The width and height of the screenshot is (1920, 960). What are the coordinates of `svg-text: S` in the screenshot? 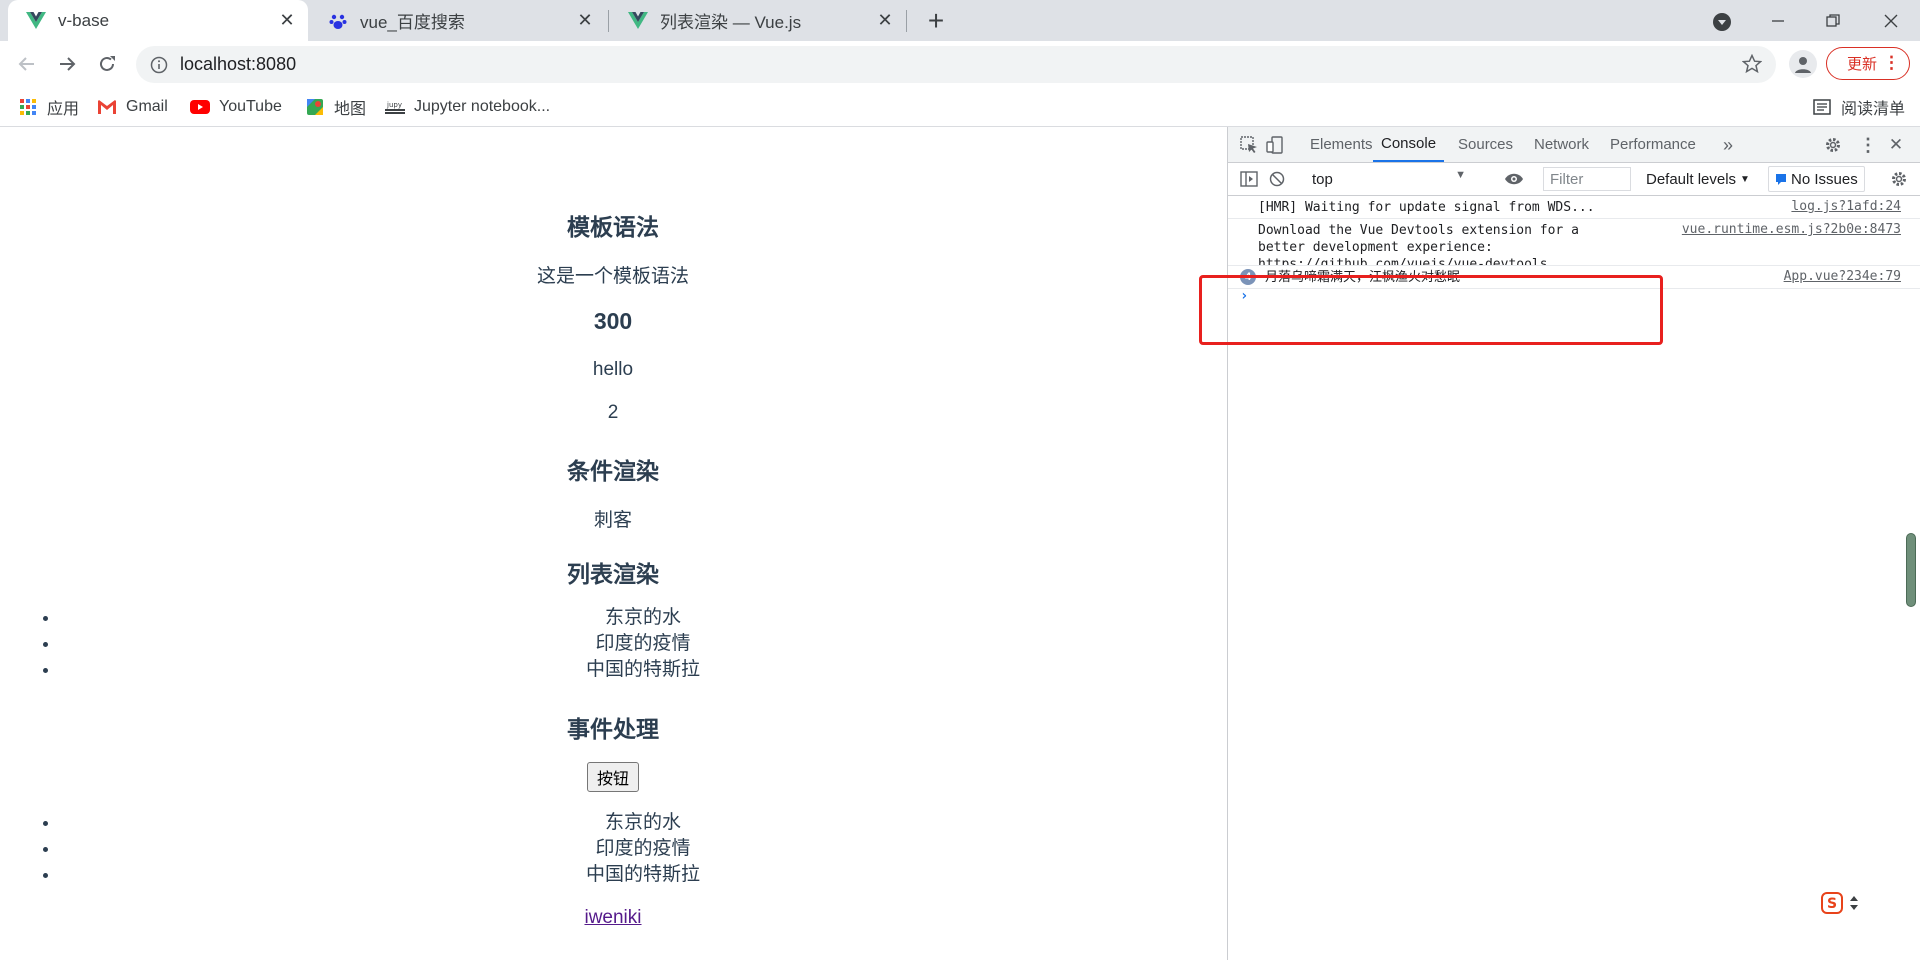 It's located at (1832, 904).